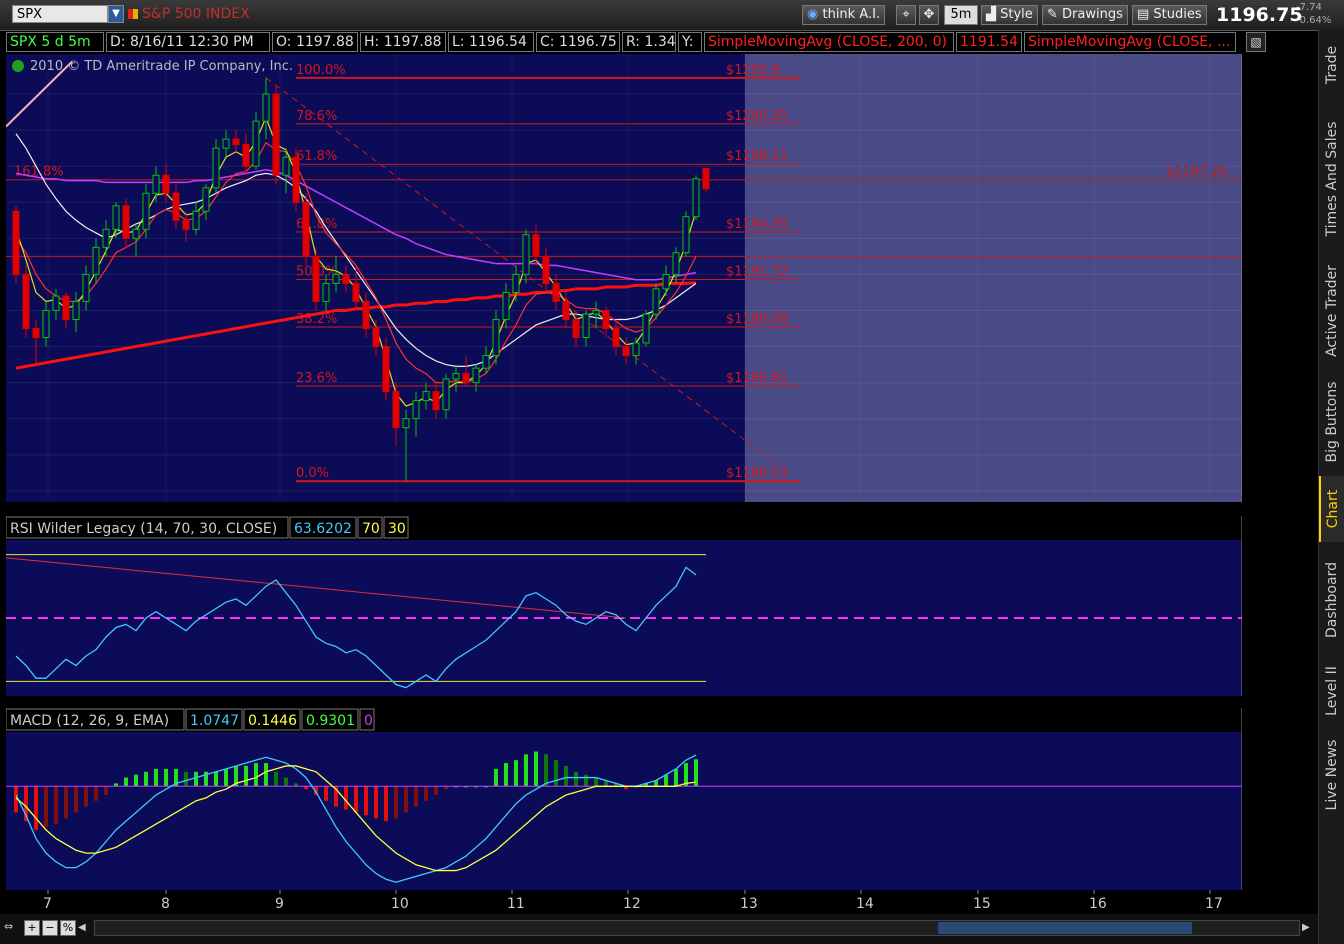  What do you see at coordinates (116, 14) in the screenshot?
I see `symbol-dropdown-icon: ▼` at bounding box center [116, 14].